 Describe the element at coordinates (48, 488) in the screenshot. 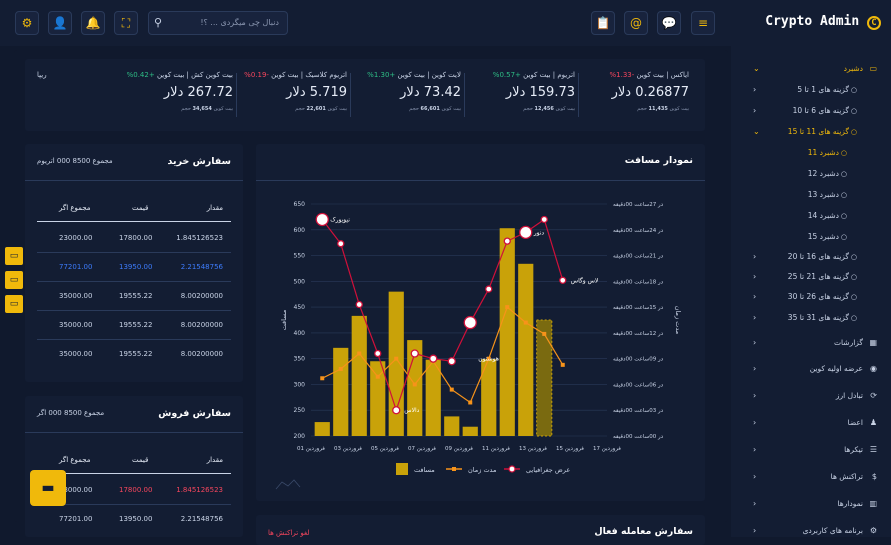

I see `floating-action-icon: ▬` at that location.